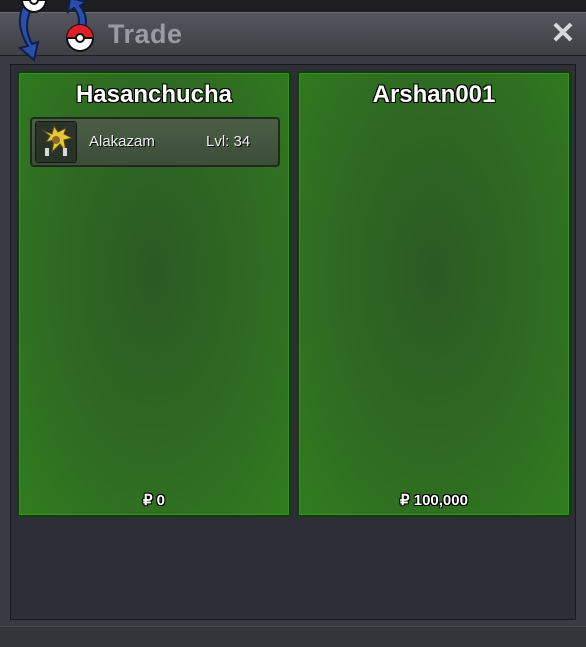  What do you see at coordinates (154, 500) in the screenshot?
I see `left-money: ₽ 0` at bounding box center [154, 500].